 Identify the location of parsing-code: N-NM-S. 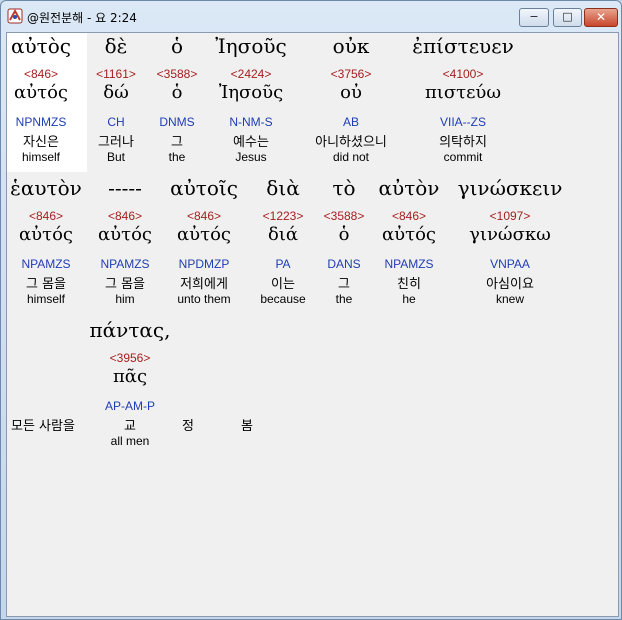
(251, 122).